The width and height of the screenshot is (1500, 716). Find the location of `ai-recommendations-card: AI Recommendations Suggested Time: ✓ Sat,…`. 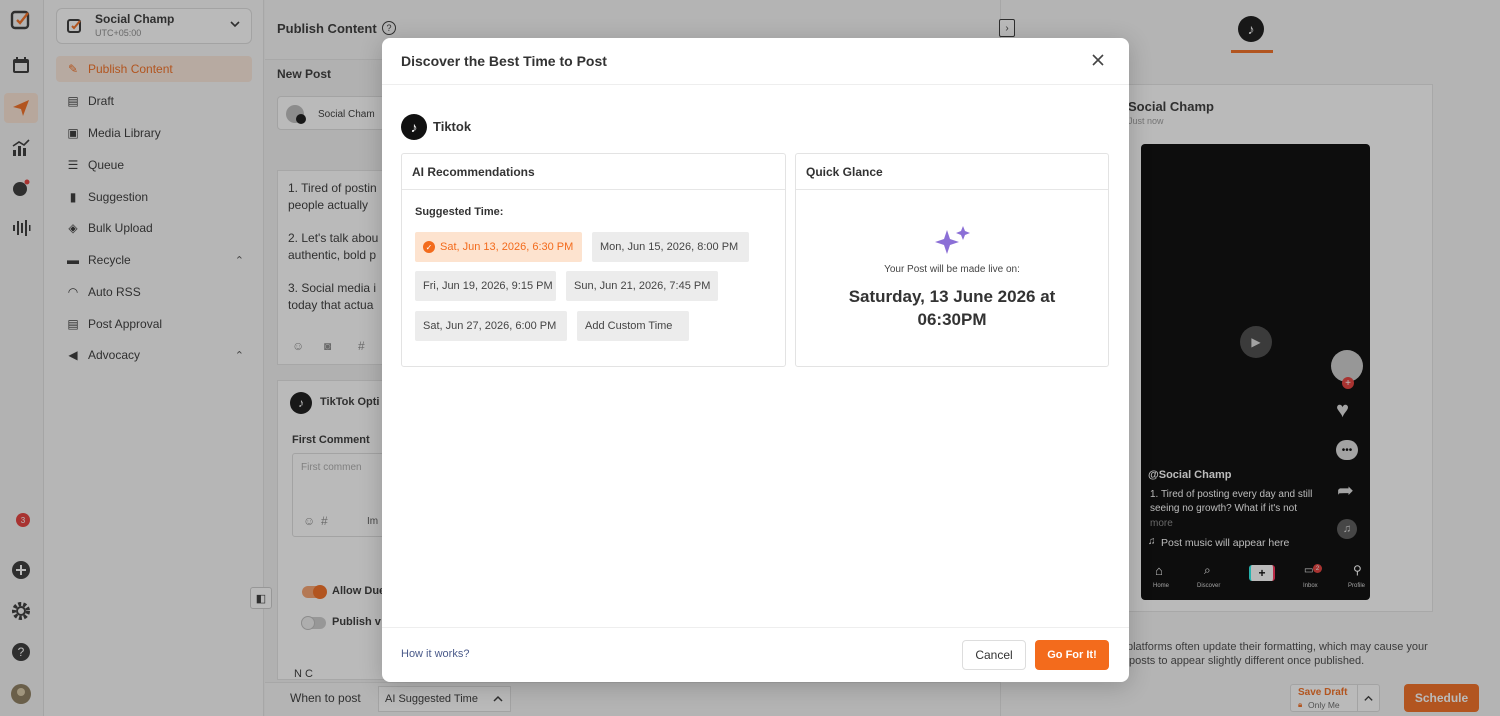

ai-recommendations-card: AI Recommendations Suggested Time: ✓ Sat,… is located at coordinates (593, 260).